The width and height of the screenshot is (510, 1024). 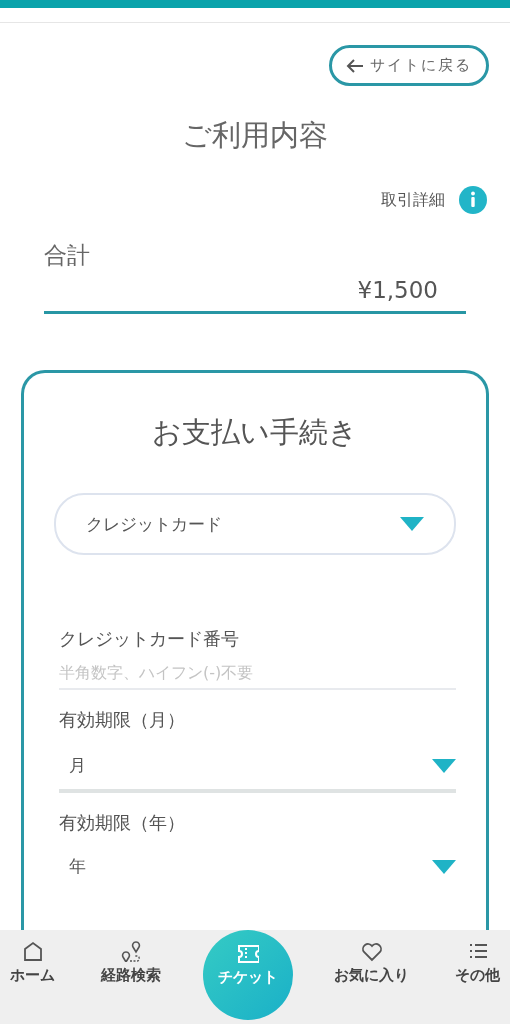 I want to click on nav-tab: 経路検索, so click(x=130, y=957).